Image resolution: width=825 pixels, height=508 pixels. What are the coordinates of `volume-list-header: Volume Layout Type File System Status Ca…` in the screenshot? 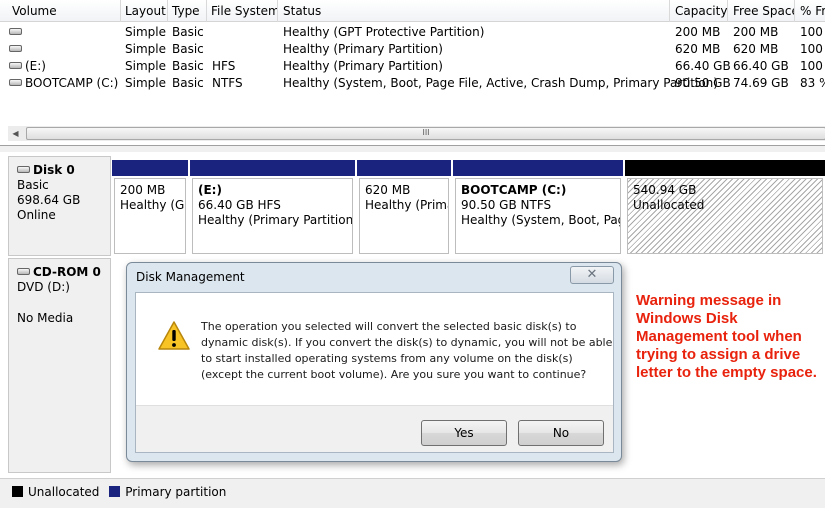 It's located at (412, 11).